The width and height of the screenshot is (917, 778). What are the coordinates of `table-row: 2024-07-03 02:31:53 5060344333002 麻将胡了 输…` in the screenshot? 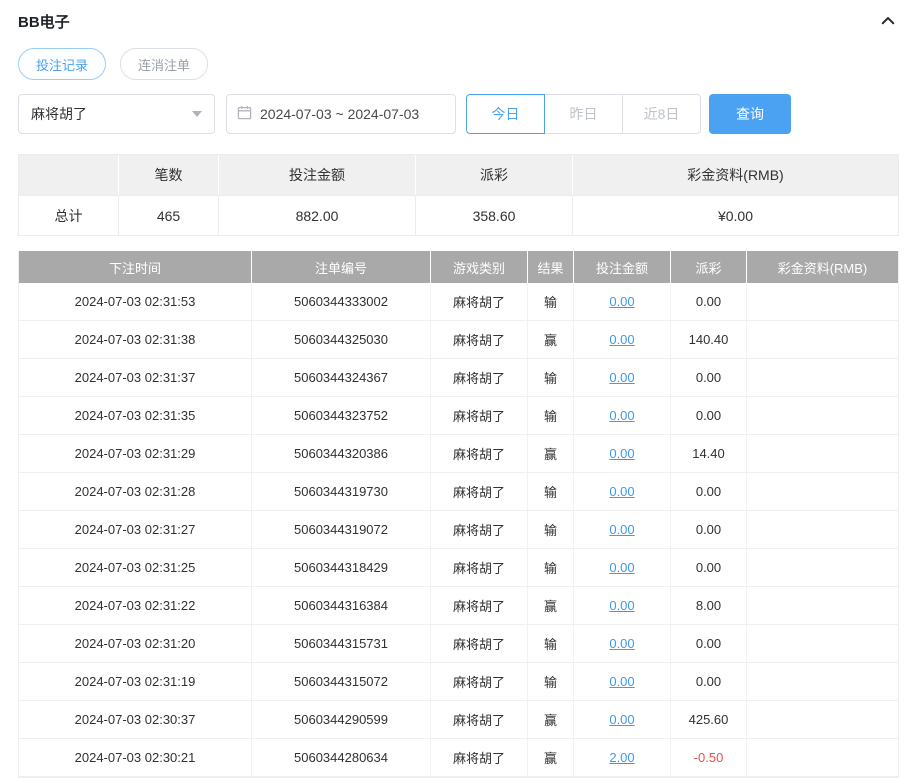 It's located at (458, 302).